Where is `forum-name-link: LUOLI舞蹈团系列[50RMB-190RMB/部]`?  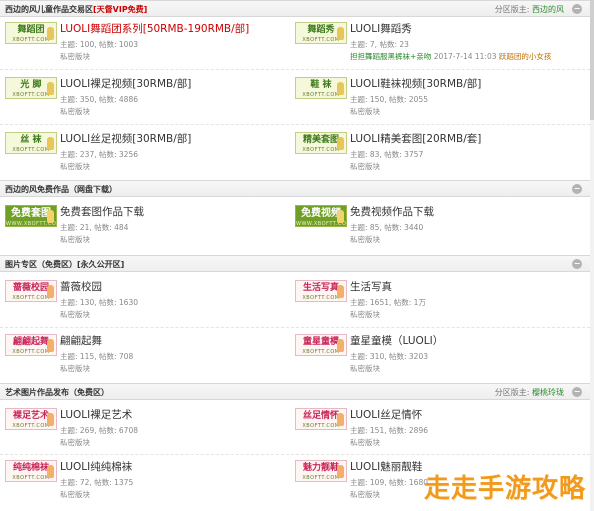 forum-name-link: LUOLI舞蹈团系列[50RMB-190RMB/部] is located at coordinates (154, 29).